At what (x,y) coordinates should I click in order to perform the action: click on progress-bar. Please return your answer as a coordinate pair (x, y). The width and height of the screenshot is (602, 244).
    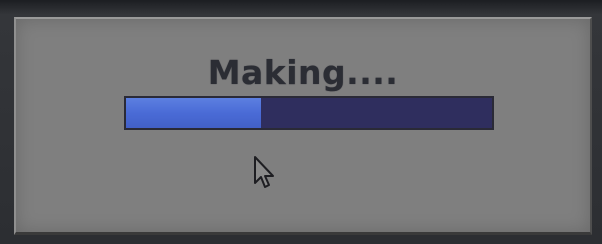
    Looking at the image, I should click on (309, 113).